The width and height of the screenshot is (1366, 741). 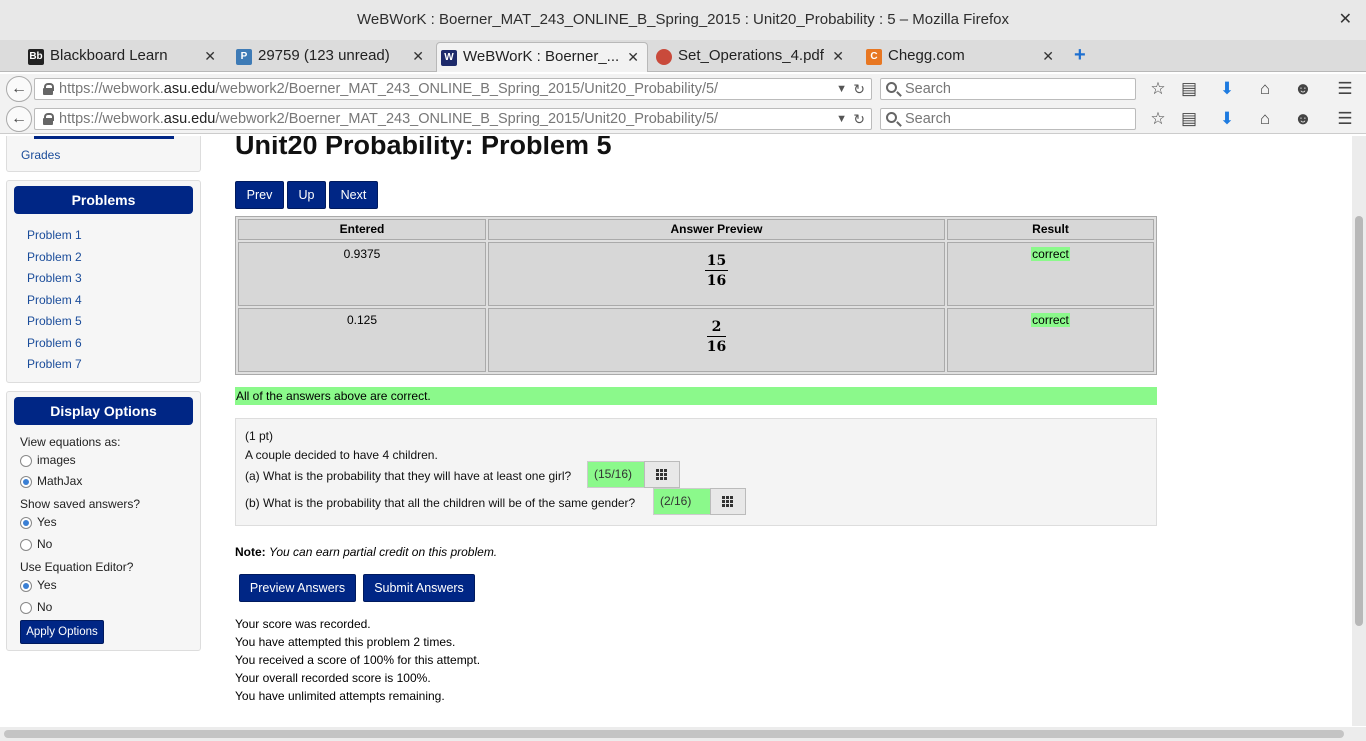 What do you see at coordinates (1050, 320) in the screenshot?
I see `correct-badge: correct` at bounding box center [1050, 320].